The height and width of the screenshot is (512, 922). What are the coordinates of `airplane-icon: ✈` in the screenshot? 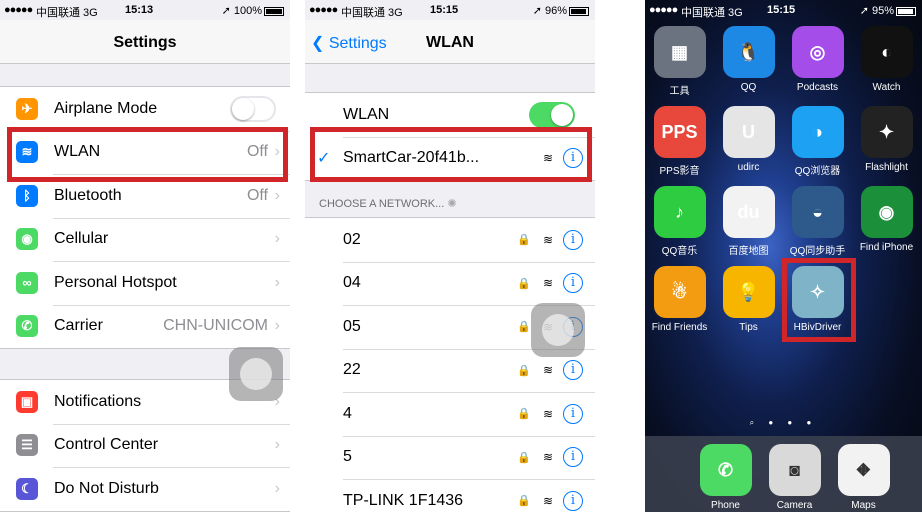 It's located at (27, 108).